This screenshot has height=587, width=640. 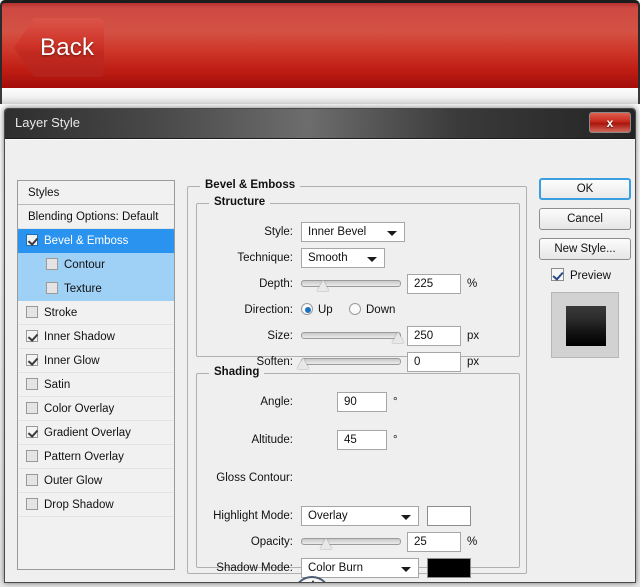 What do you see at coordinates (276, 284) in the screenshot?
I see `depth-label: Depth:` at bounding box center [276, 284].